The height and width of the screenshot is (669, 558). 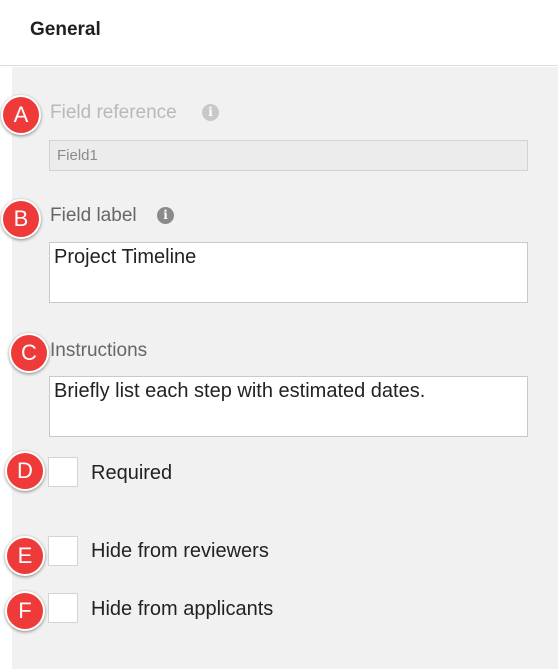 I want to click on field-label-label: Field label, so click(x=93, y=215).